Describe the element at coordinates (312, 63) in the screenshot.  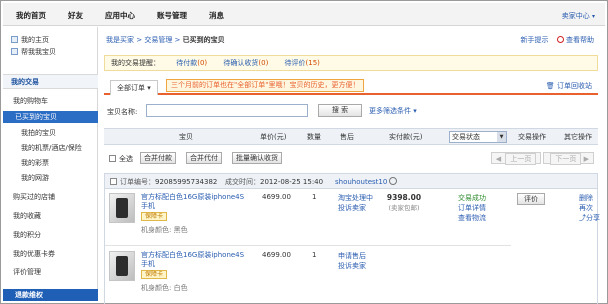
I see `reminder-count: (15)` at that location.